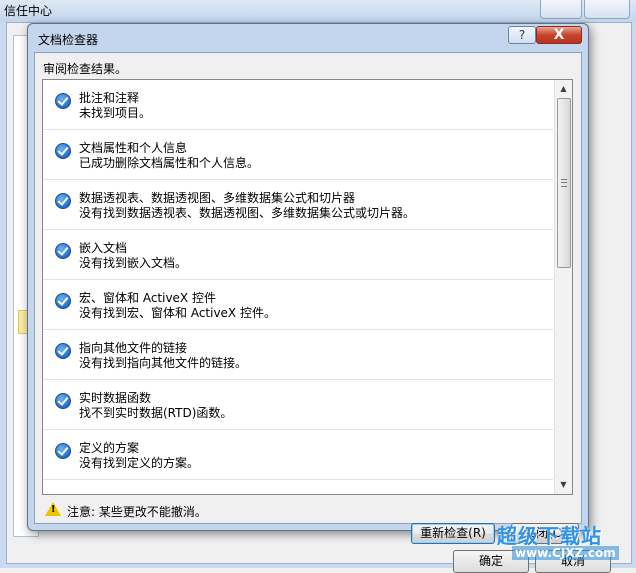 This screenshot has height=573, width=636. Describe the element at coordinates (522, 35) in the screenshot. I see `help-button: ?` at that location.